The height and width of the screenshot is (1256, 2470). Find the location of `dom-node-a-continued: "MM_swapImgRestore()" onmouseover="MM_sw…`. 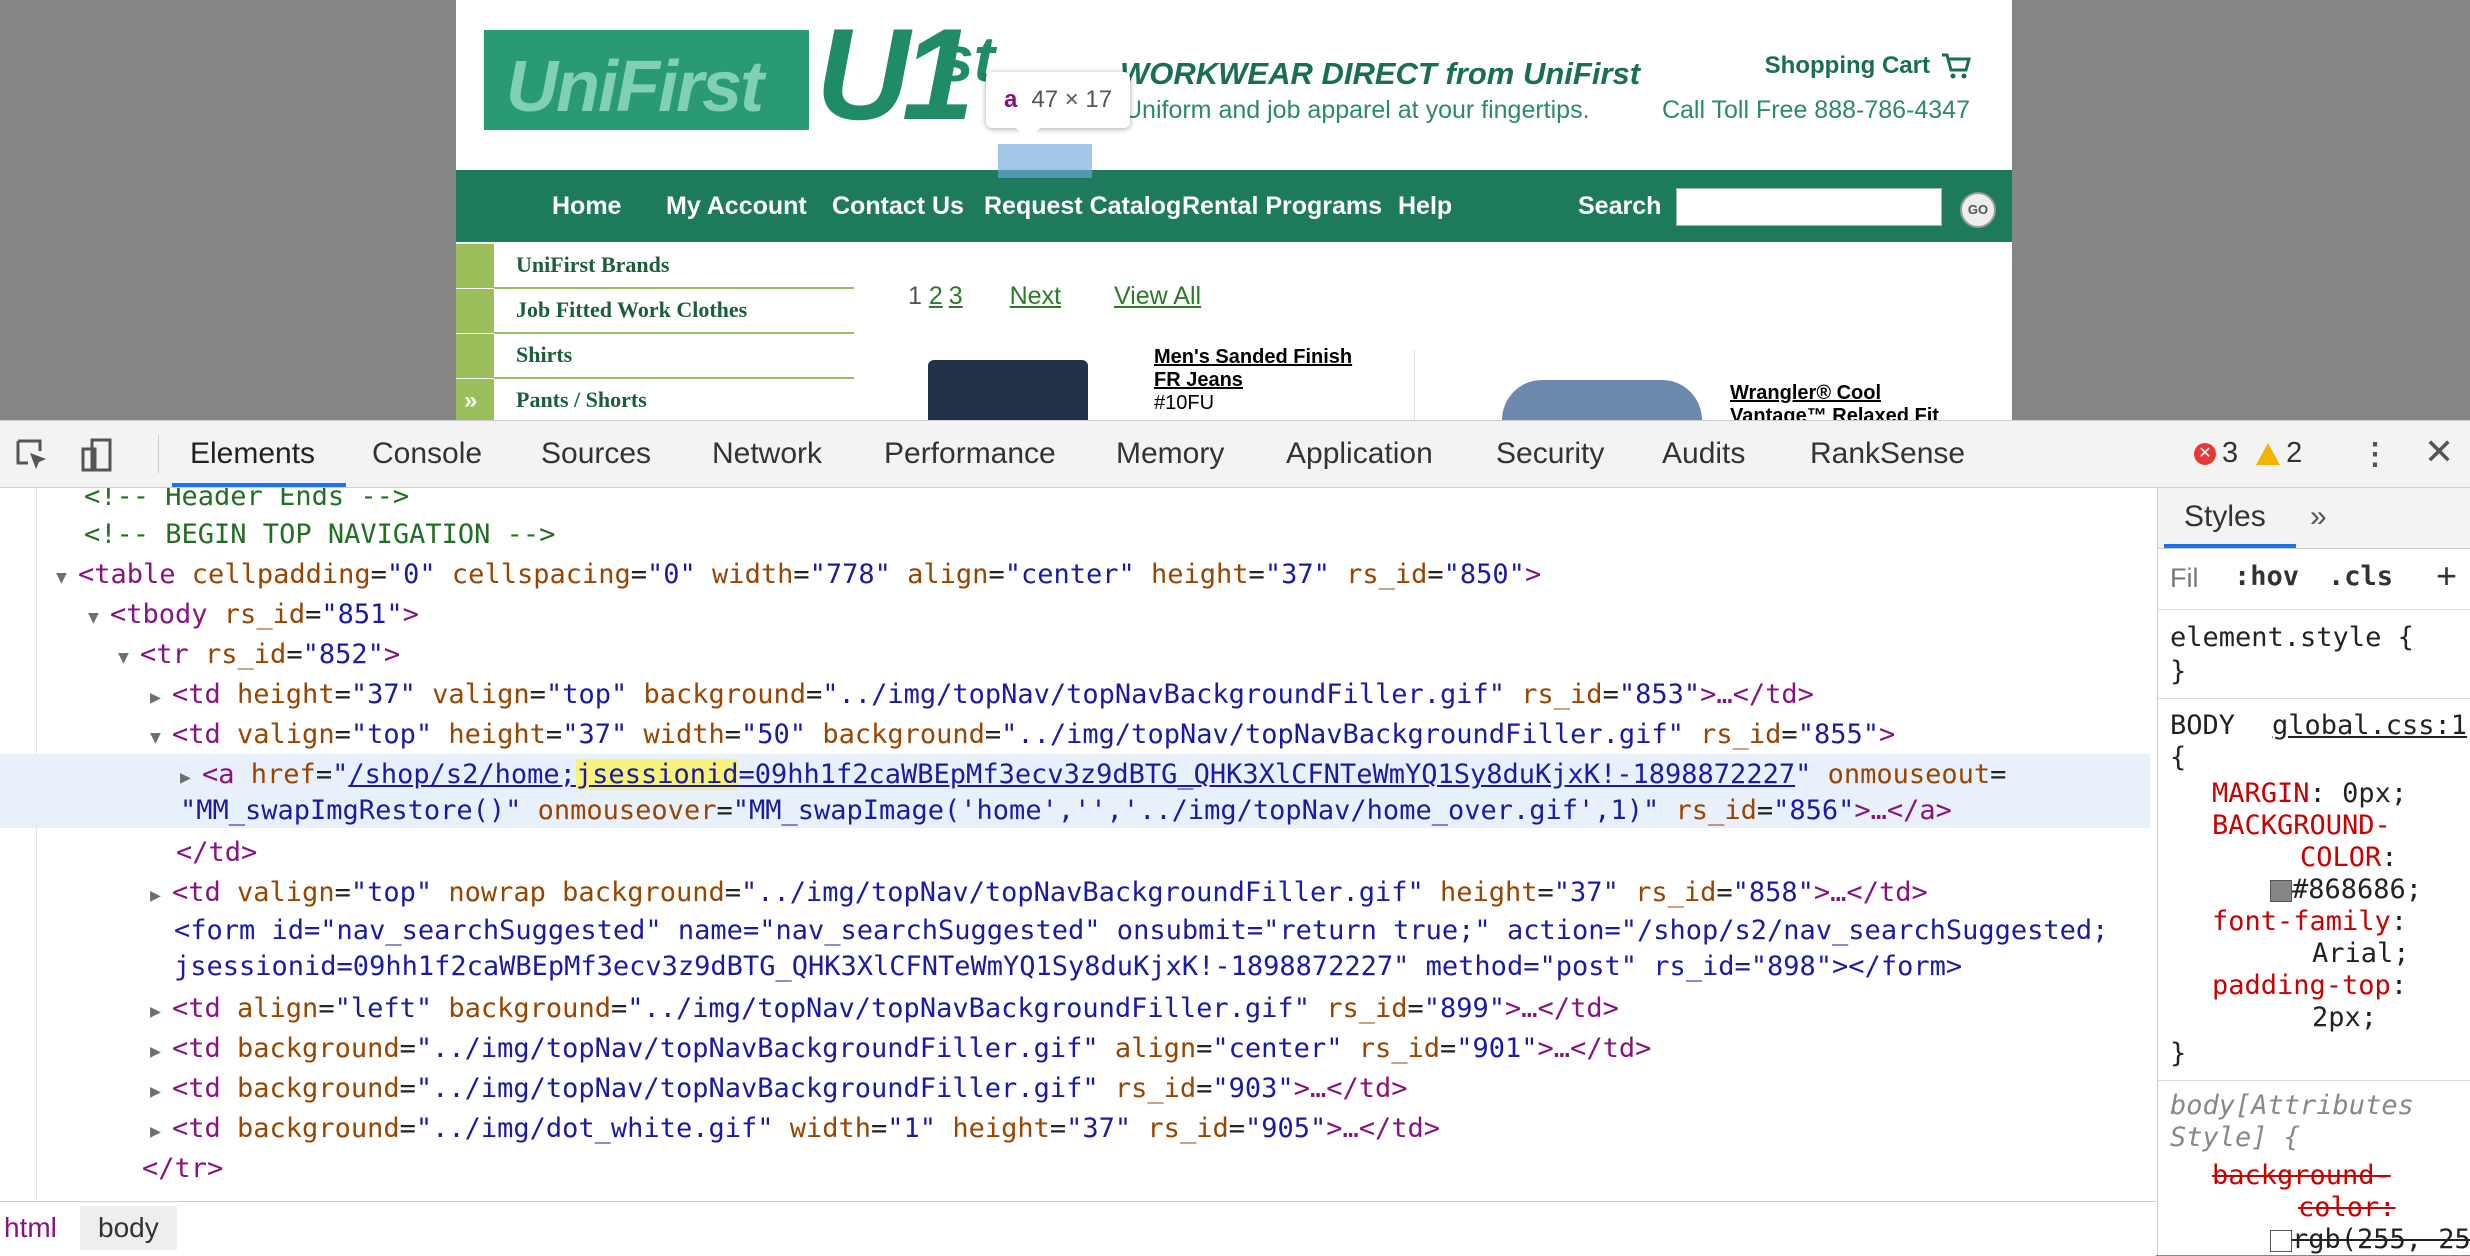

dom-node-a-continued: "MM_swapImgRestore()" onmouseover="MM_sw… is located at coordinates (1066, 811).